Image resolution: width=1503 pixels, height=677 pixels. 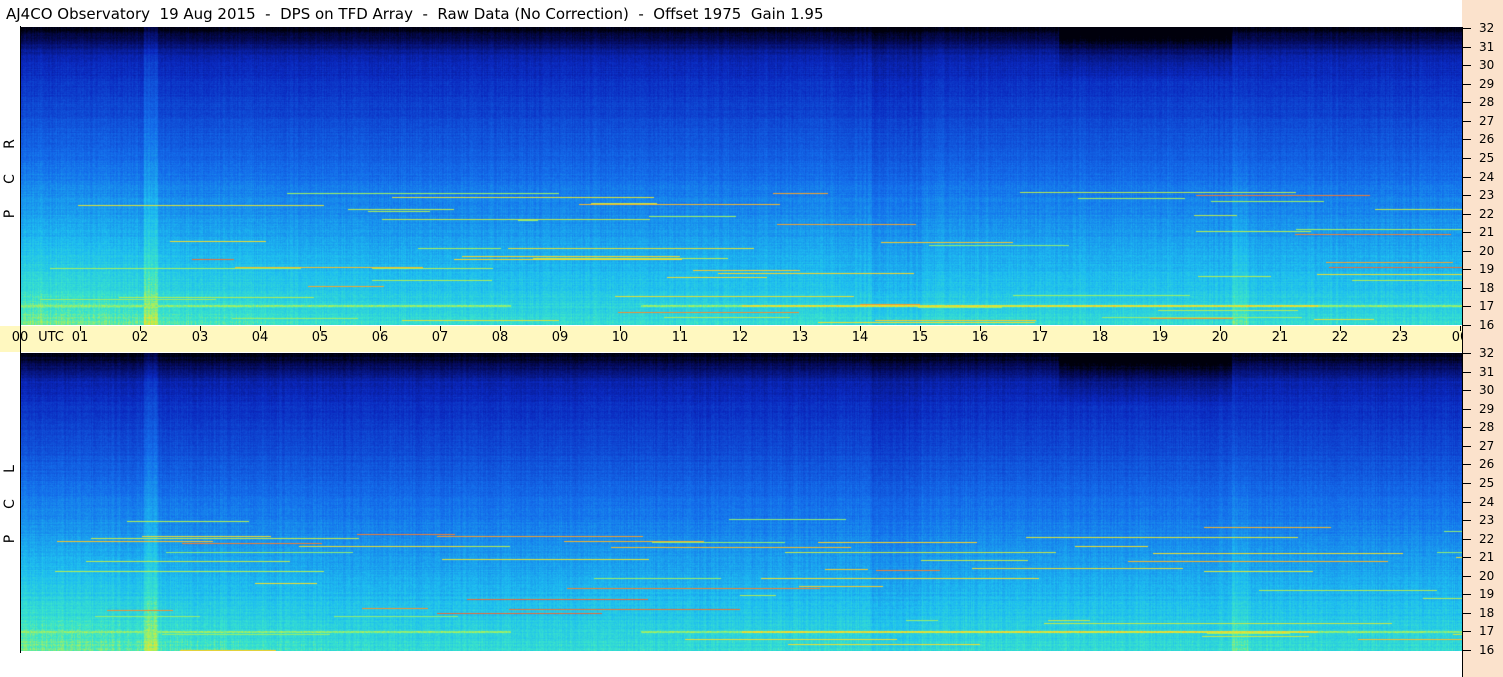 I want to click on rcp_label-letter-1: C, so click(x=10, y=179).